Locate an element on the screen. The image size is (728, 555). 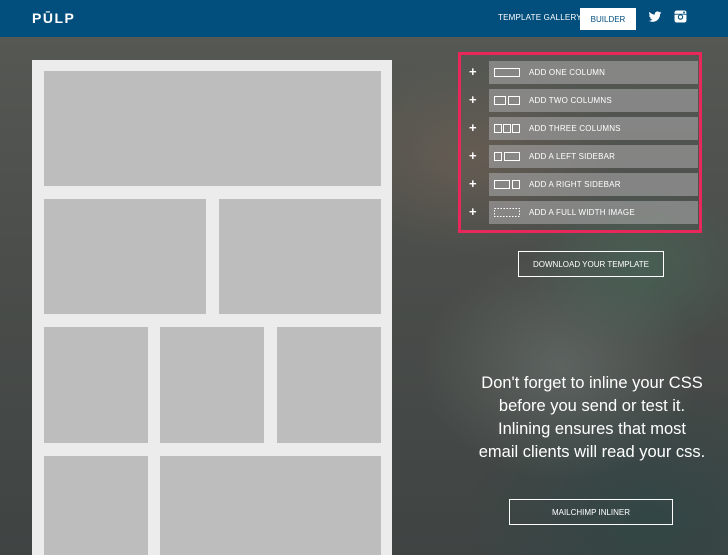
add-right-sidebar-button: ADD A RIGHT SIDEBAR is located at coordinates (593, 184).